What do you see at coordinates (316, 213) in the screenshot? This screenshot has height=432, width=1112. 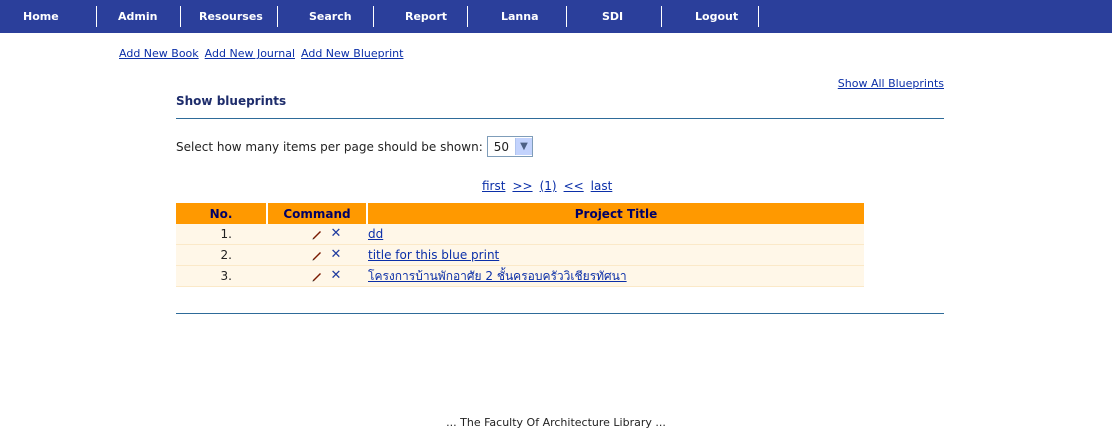 I see `column-header-command: Command` at bounding box center [316, 213].